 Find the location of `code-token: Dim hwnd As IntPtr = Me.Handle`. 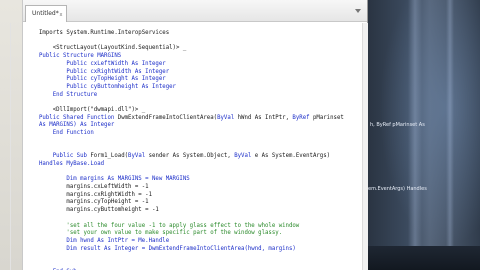

code-token: Dim hwnd As IntPtr = Me.Handle is located at coordinates (104, 240).